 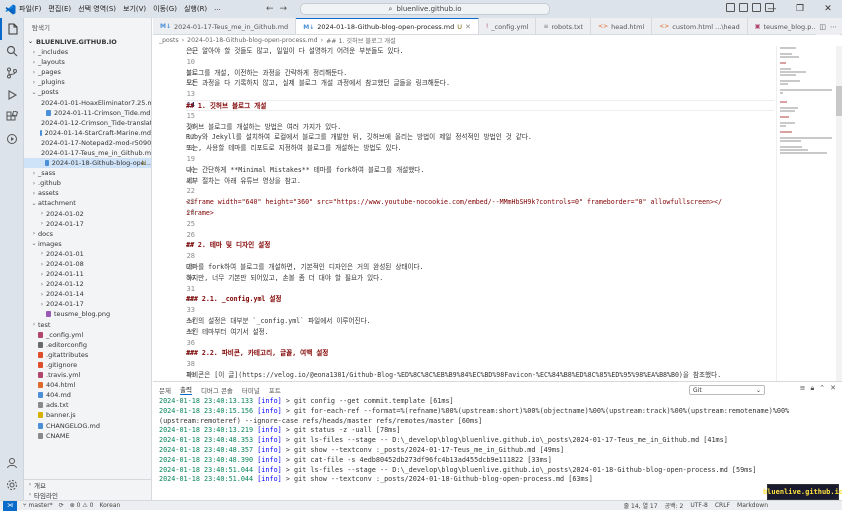 I want to click on file-item: 2024-01-11-Crimson_Tide.md, so click(x=87, y=113).